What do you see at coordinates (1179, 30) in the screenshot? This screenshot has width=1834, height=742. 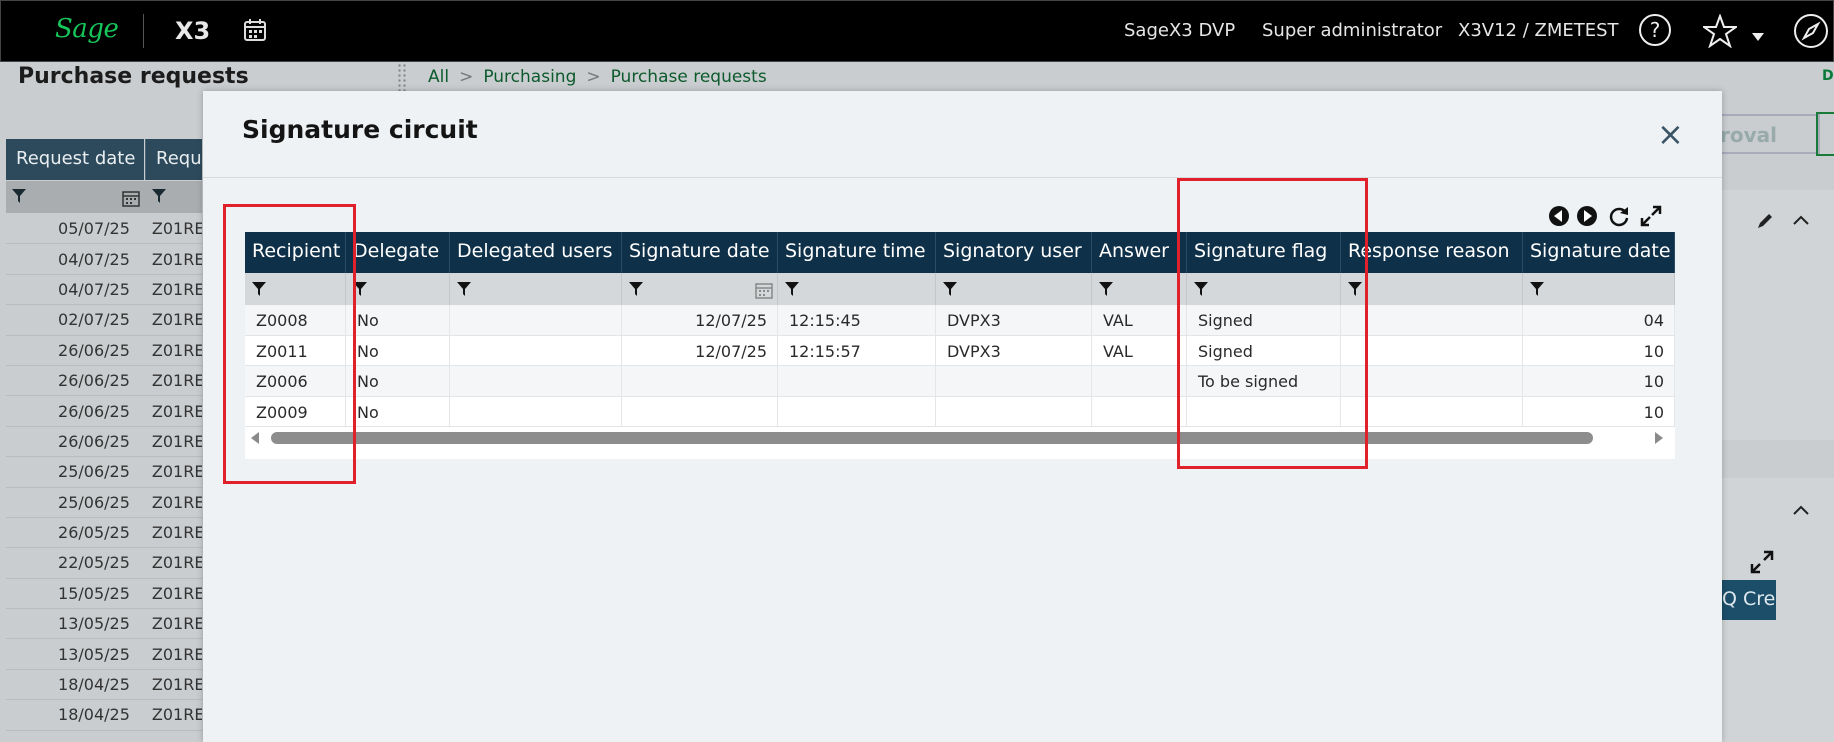 I see `endpoint-selector: SageX3 DVP` at bounding box center [1179, 30].